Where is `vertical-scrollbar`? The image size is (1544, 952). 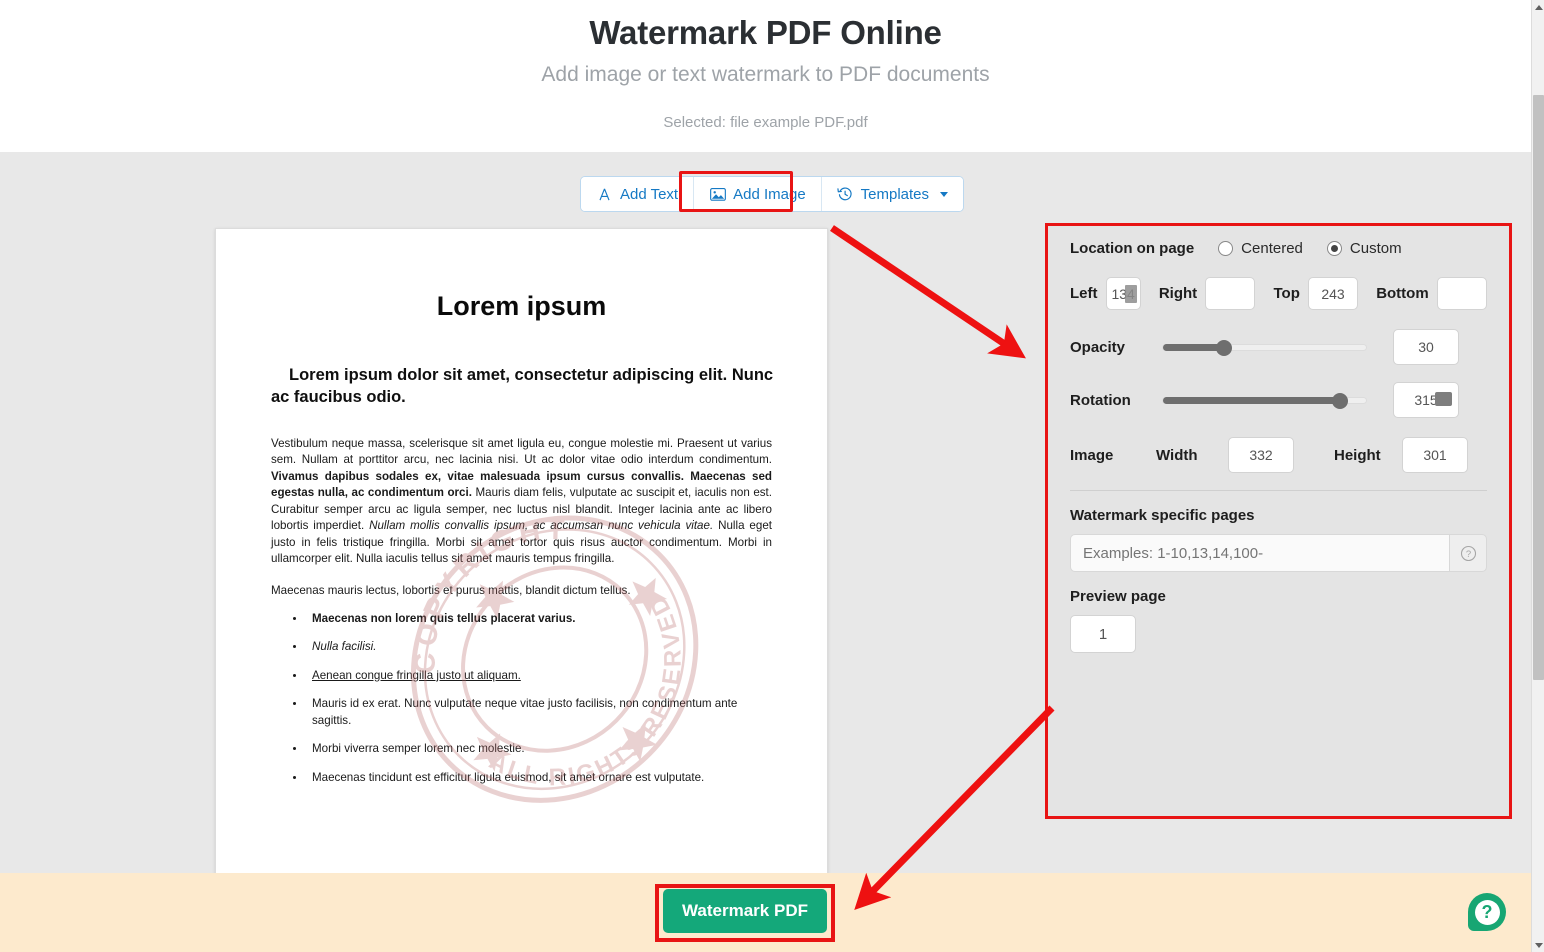
vertical-scrollbar is located at coordinates (1537, 476).